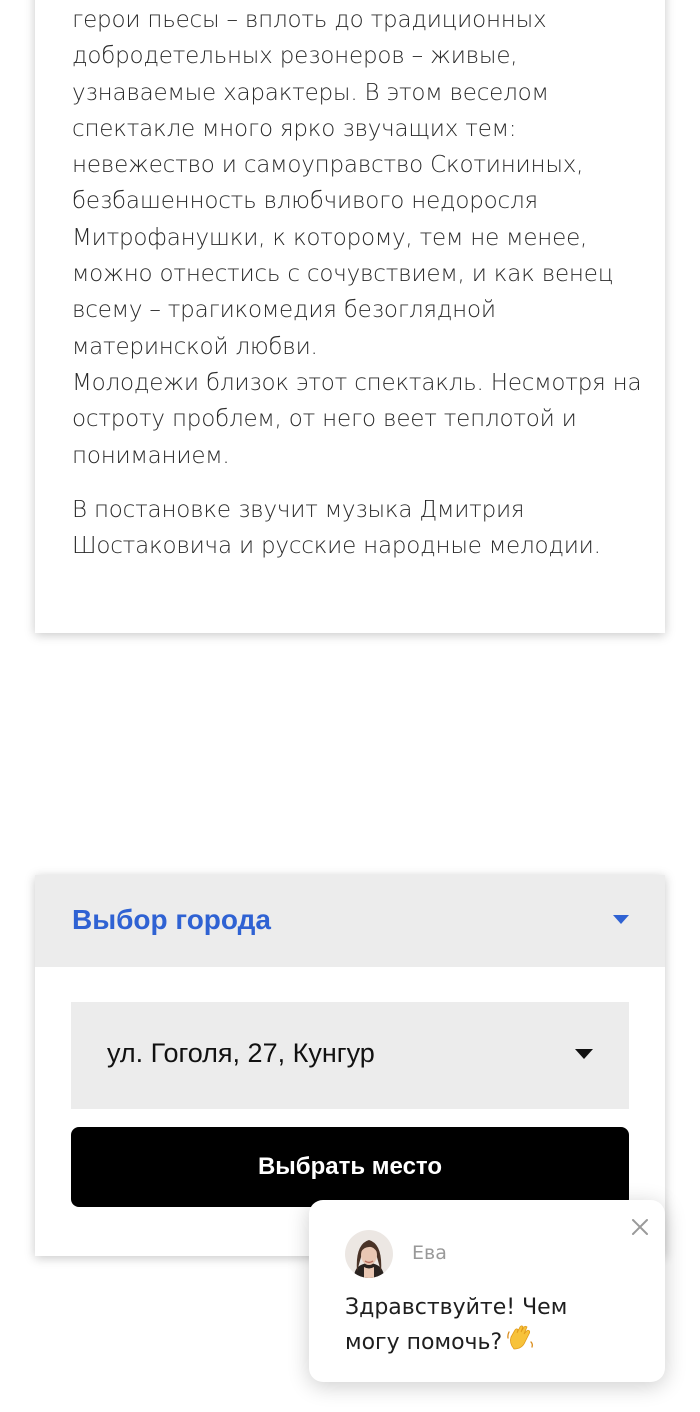  What do you see at coordinates (294, 128) in the screenshot?
I see `desc-line: спектакле много ярко звучащих тем:` at bounding box center [294, 128].